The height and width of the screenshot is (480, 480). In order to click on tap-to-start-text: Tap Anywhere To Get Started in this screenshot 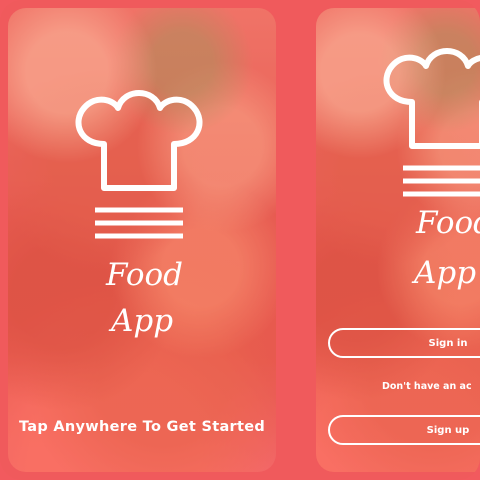, I will do `click(142, 427)`.